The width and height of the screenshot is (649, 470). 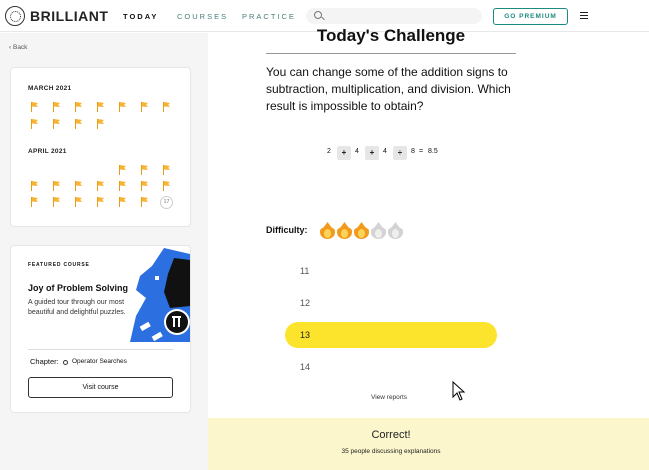 What do you see at coordinates (584, 15) in the screenshot?
I see `menu-icon` at bounding box center [584, 15].